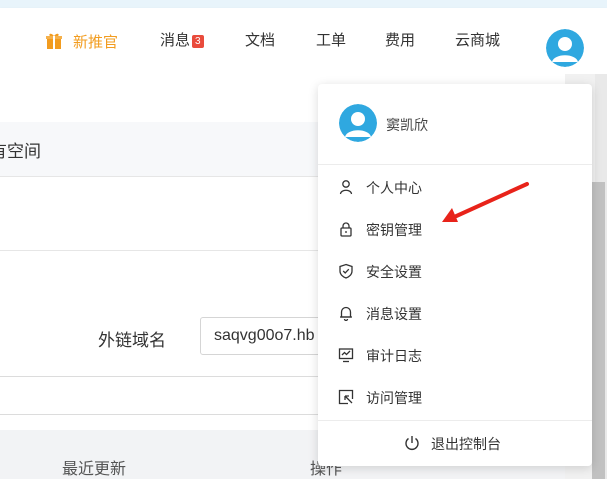 This screenshot has height=479, width=607. Describe the element at coordinates (54, 41) in the screenshot. I see `gift-icon` at that location.